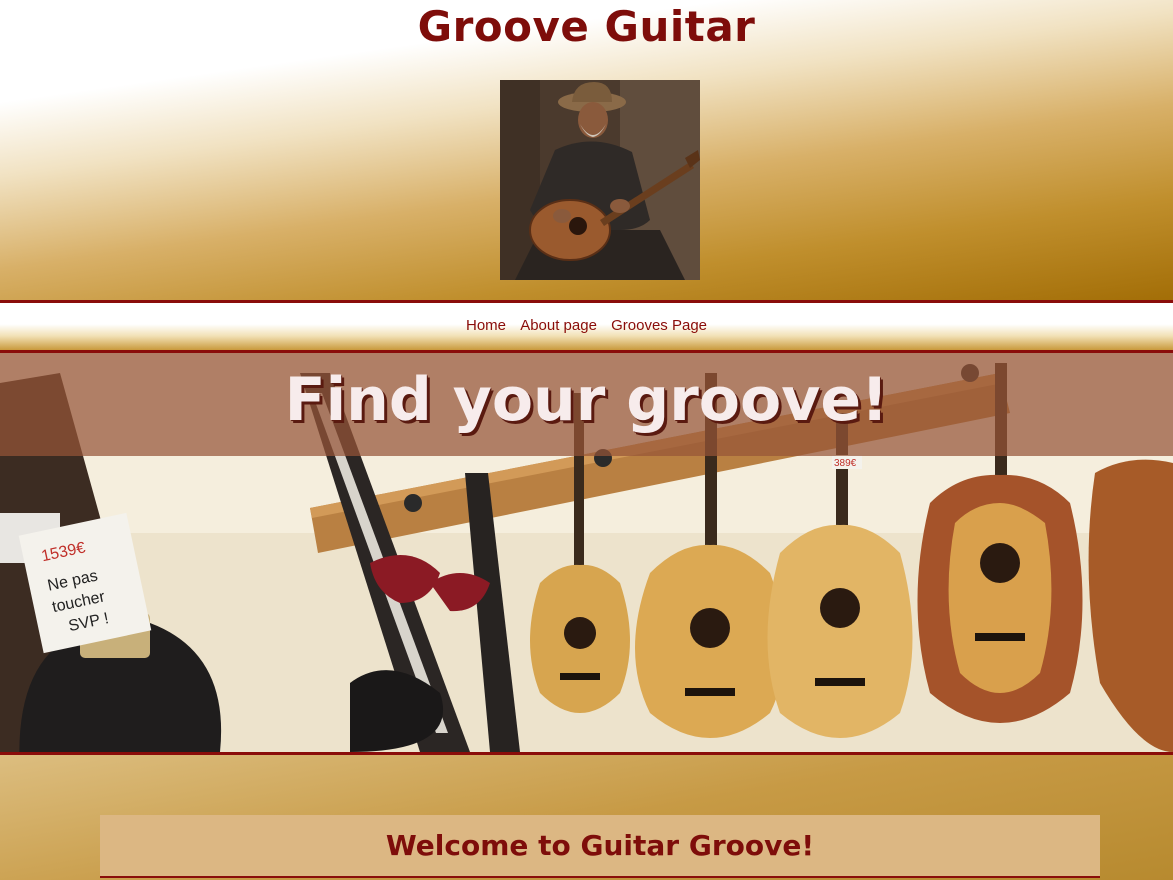 This screenshot has height=880, width=1173. Describe the element at coordinates (659, 325) in the screenshot. I see `nav-link-grooves: Grooves Page` at that location.